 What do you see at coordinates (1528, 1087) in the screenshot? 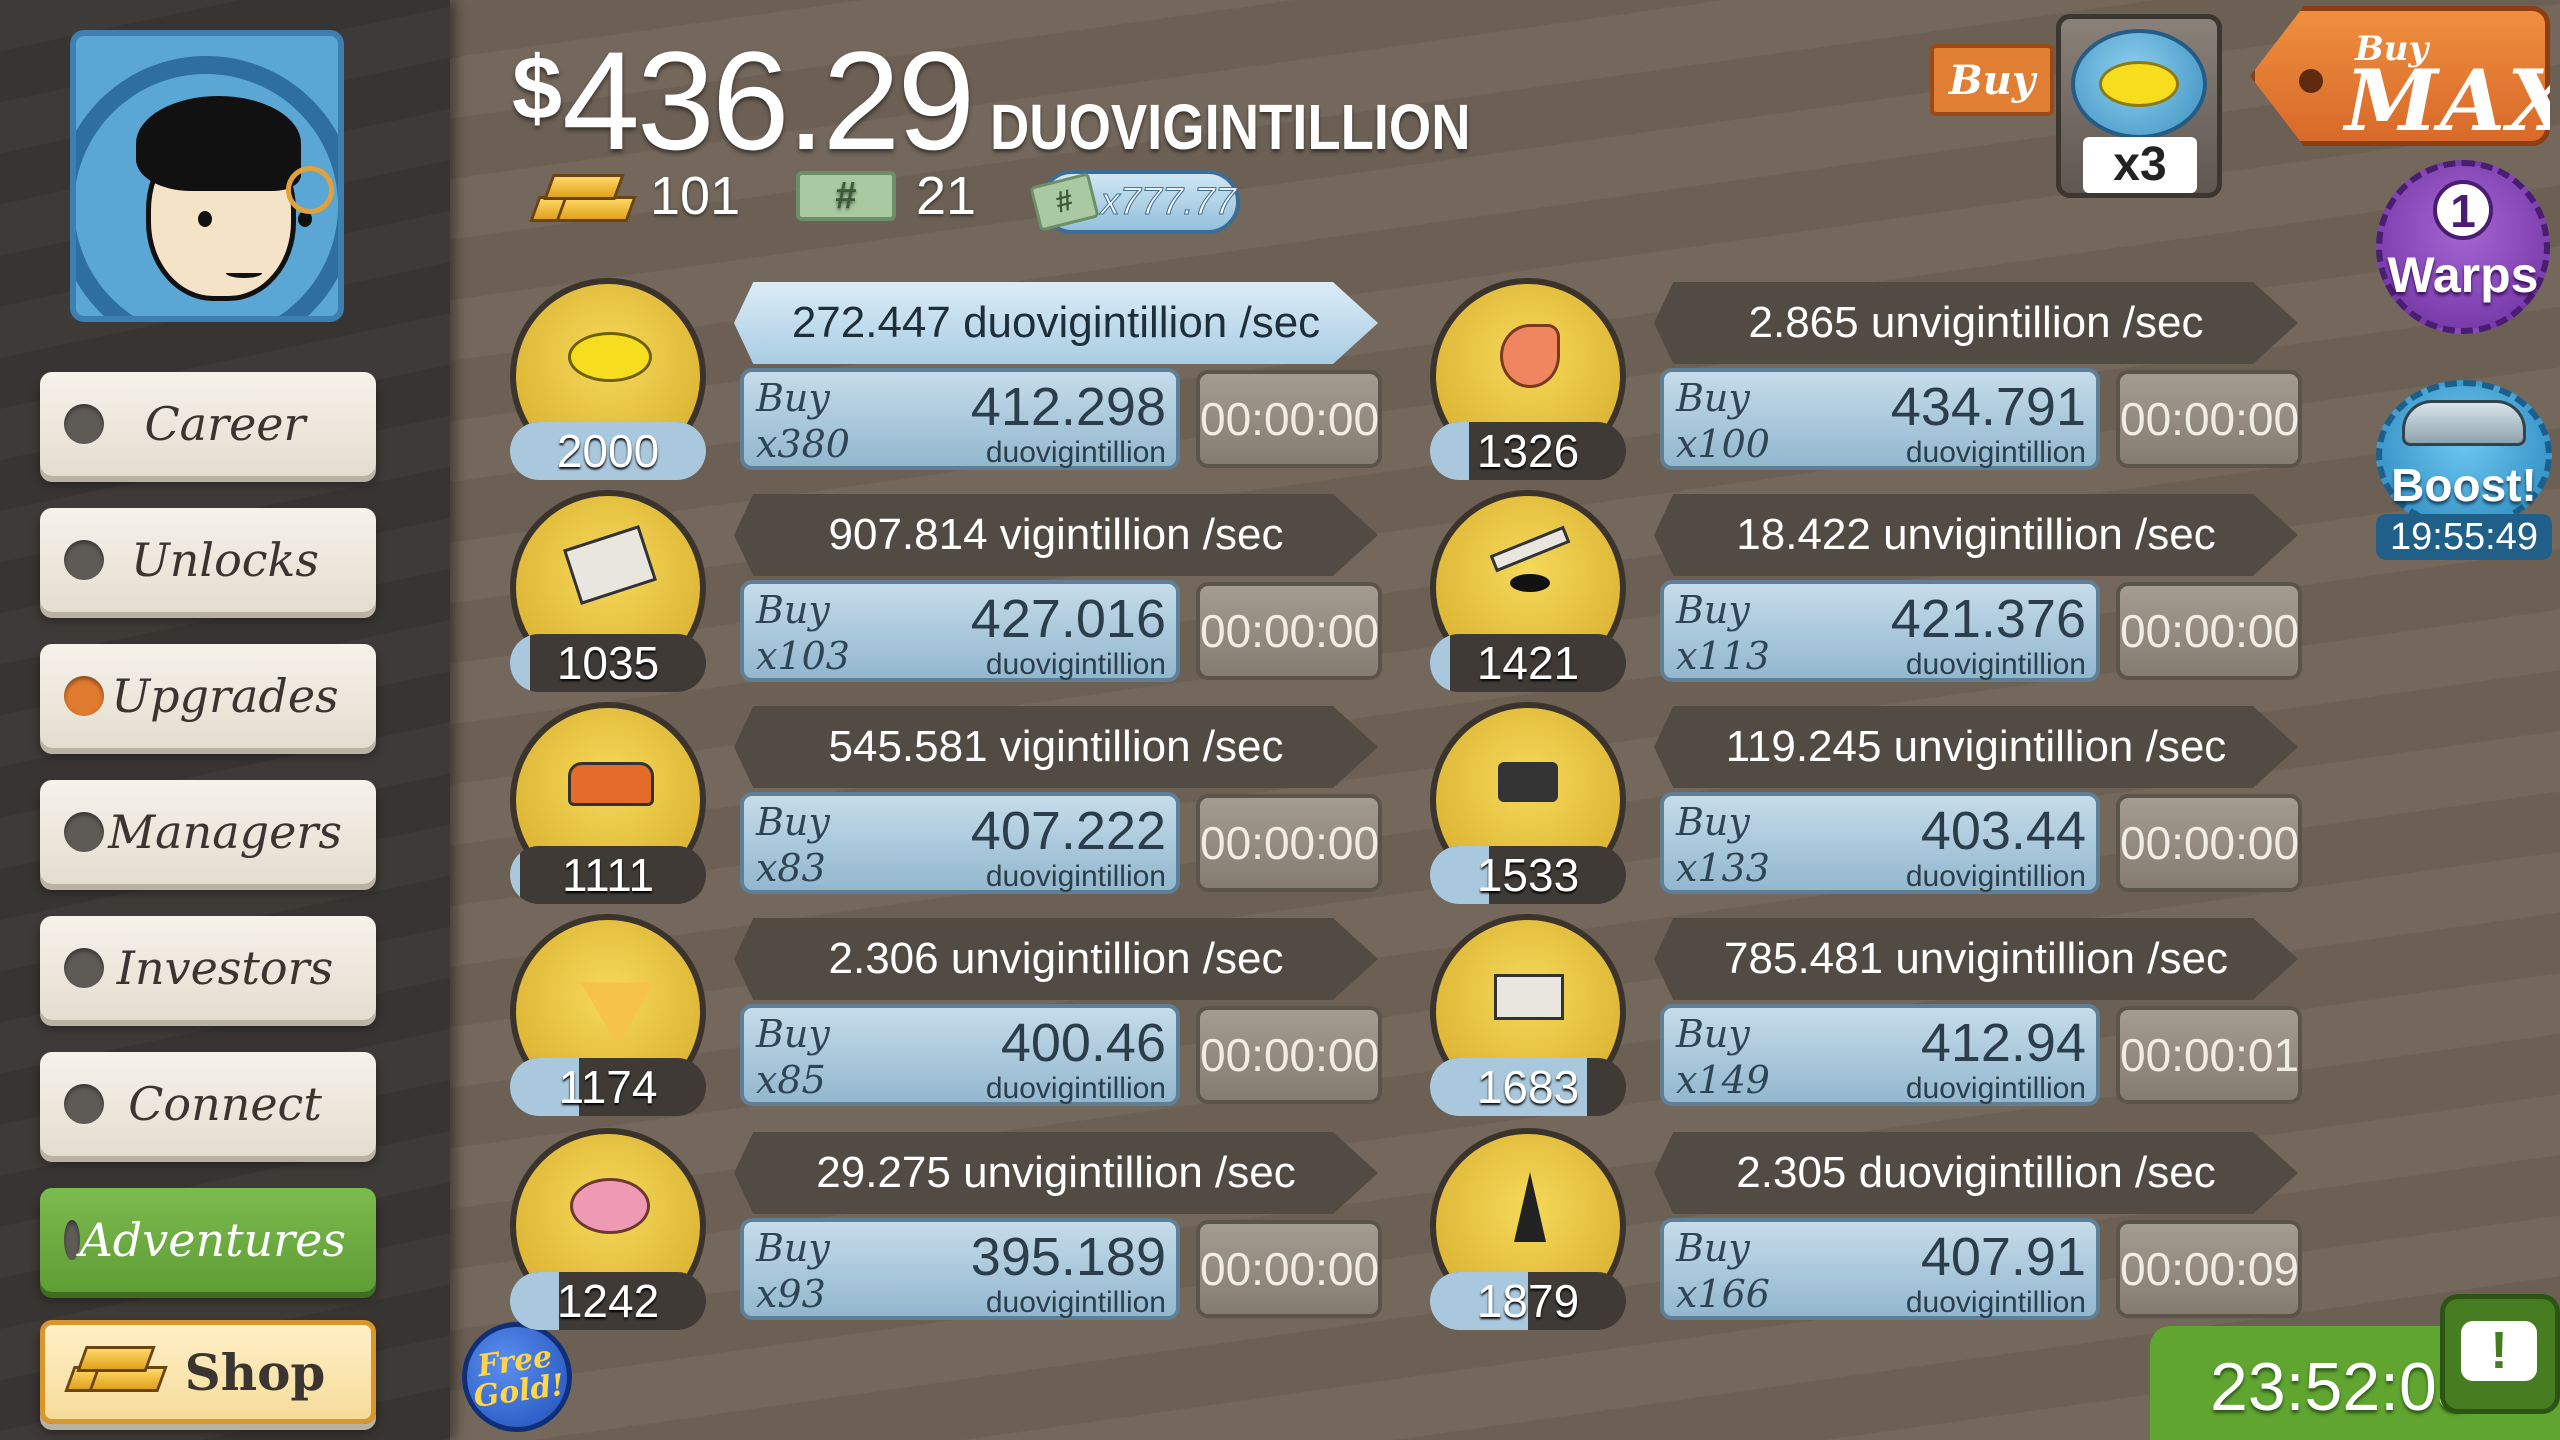
I see `business-count: 1683` at bounding box center [1528, 1087].